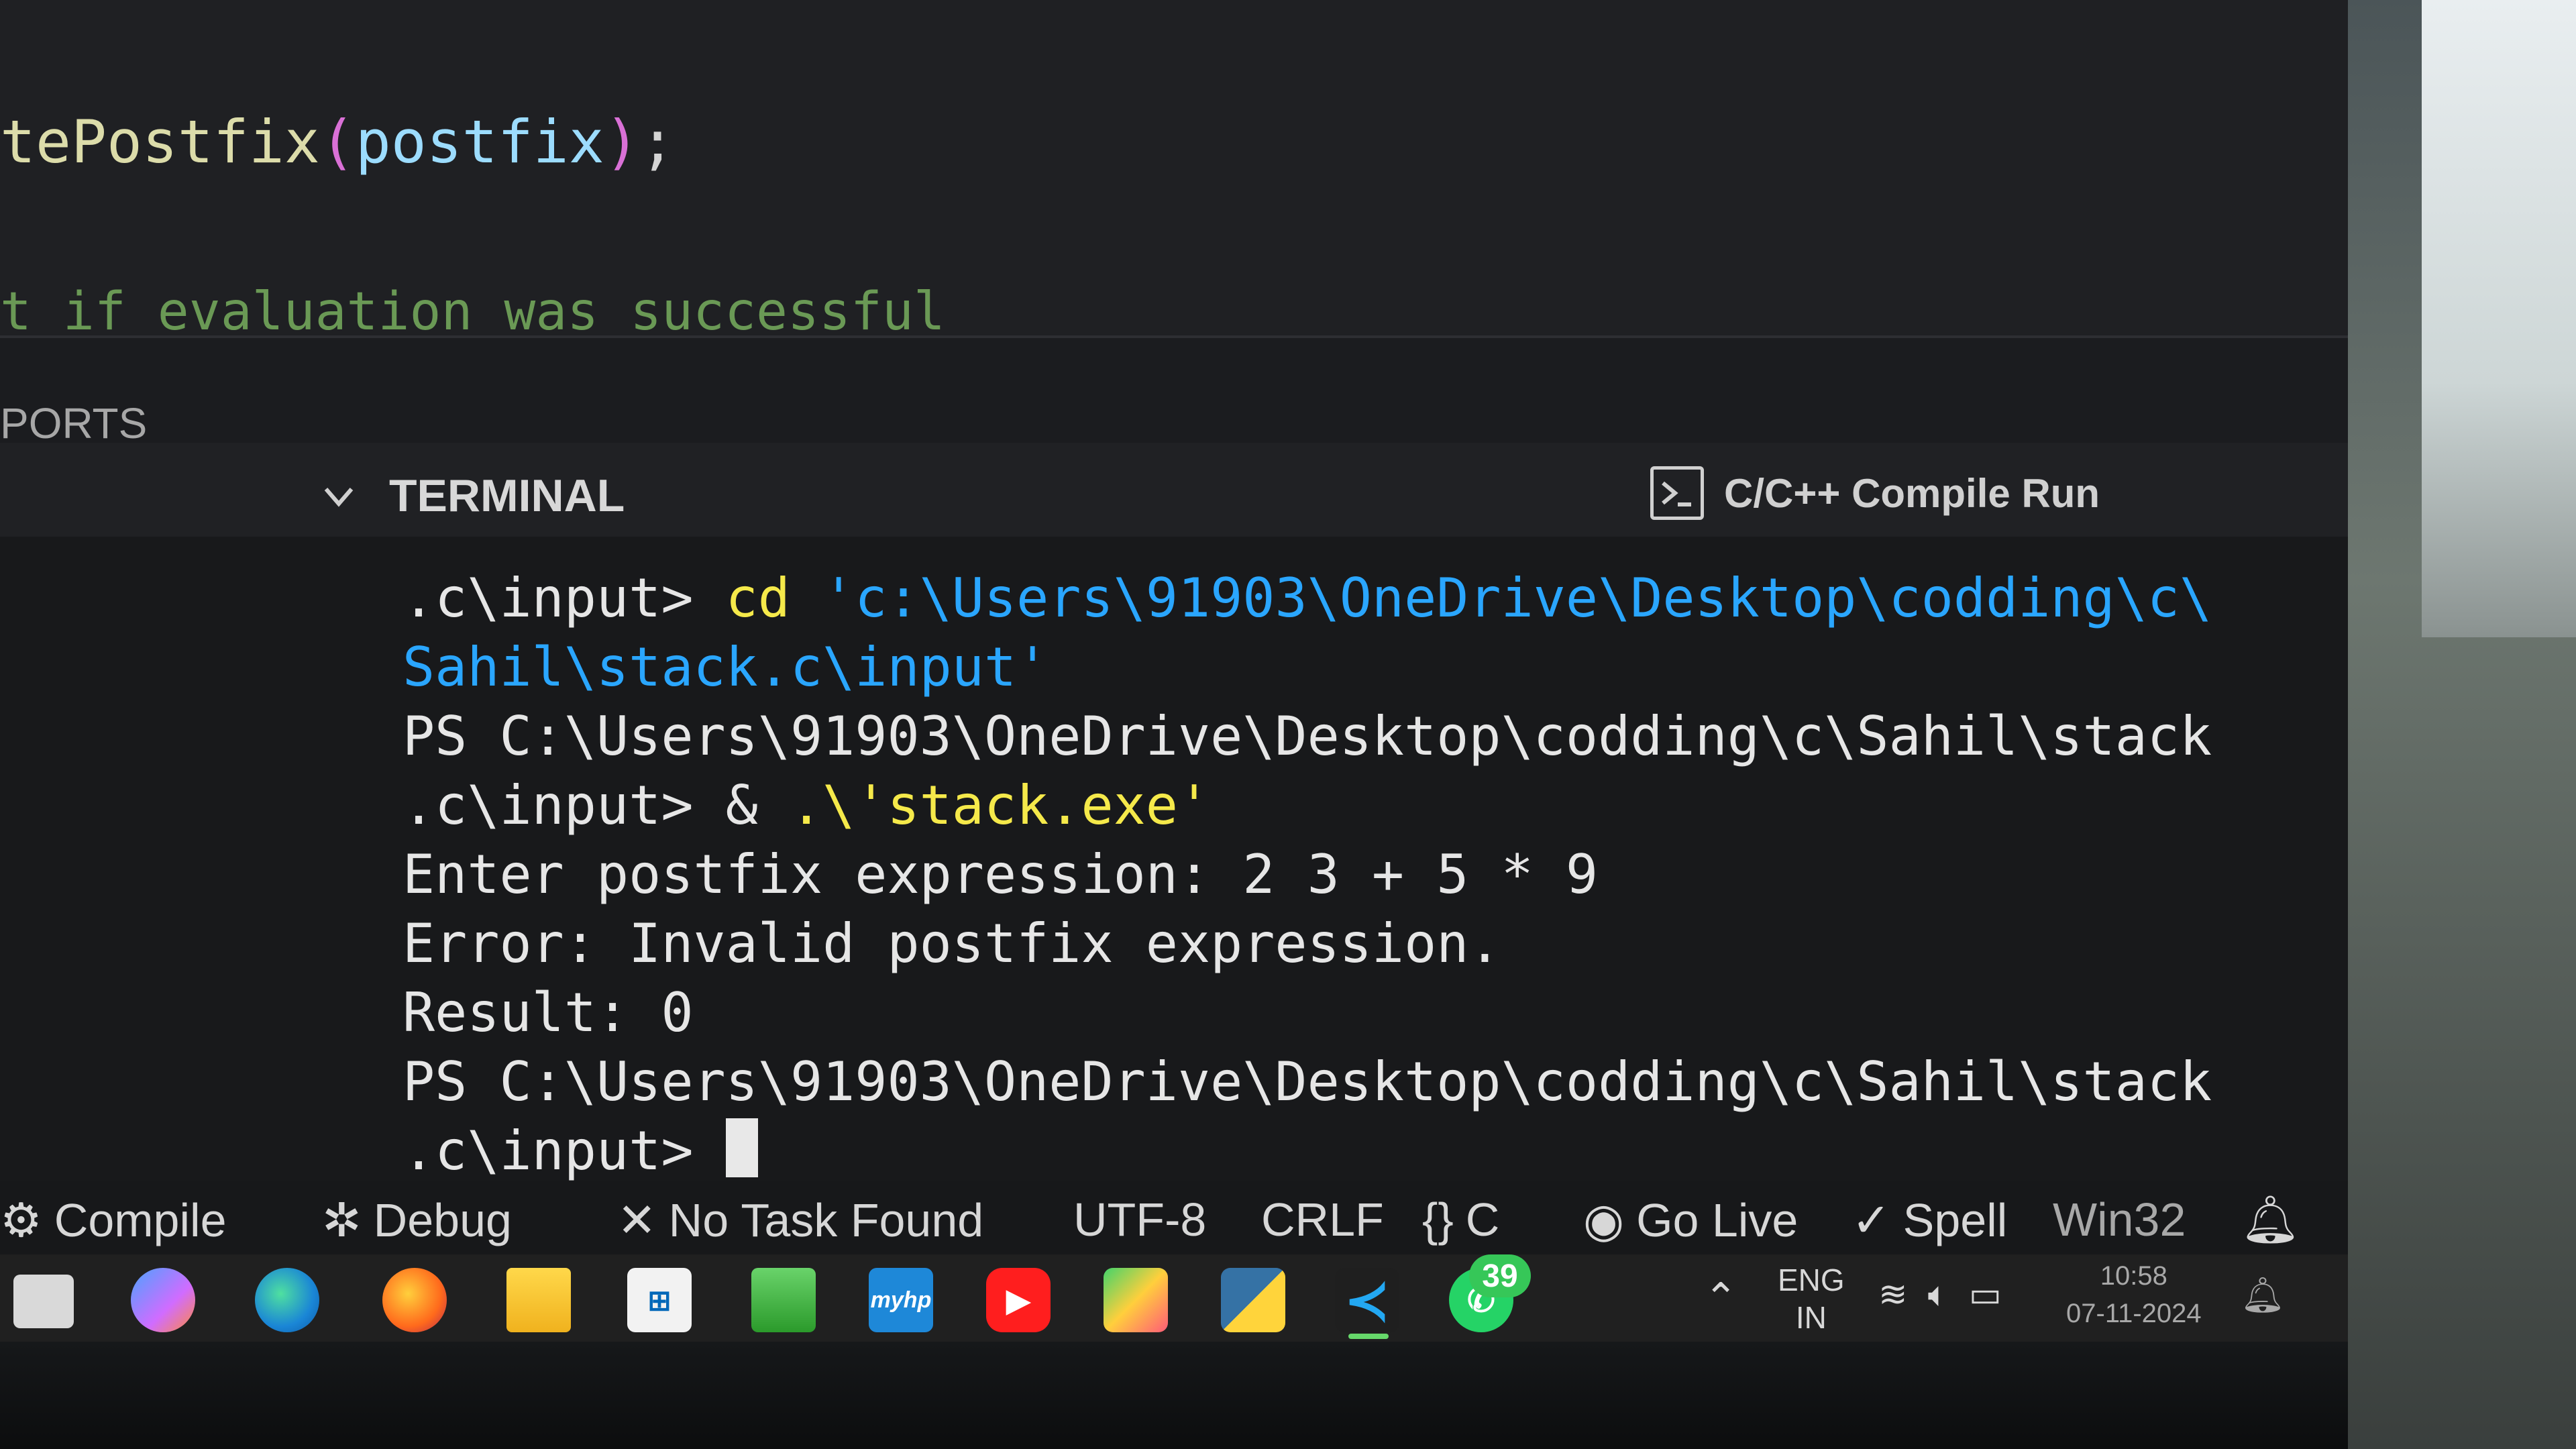  Describe the element at coordinates (479, 141) in the screenshot. I see `function-argument: postfix` at that location.